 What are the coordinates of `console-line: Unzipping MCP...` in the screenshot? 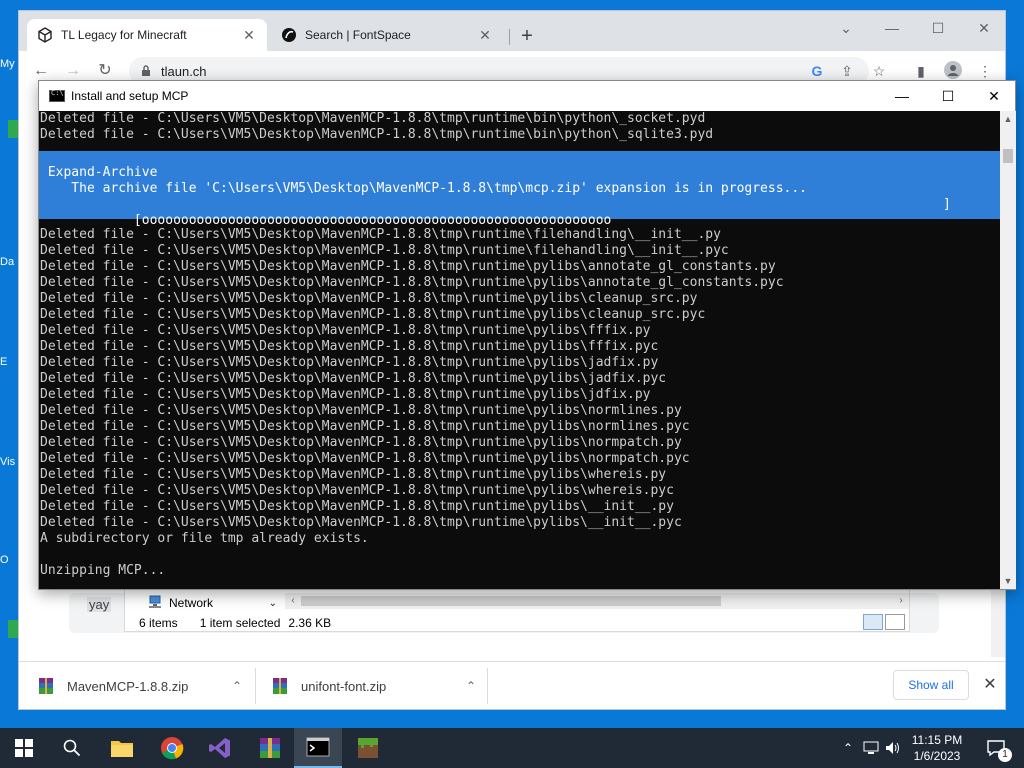 It's located at (103, 570).